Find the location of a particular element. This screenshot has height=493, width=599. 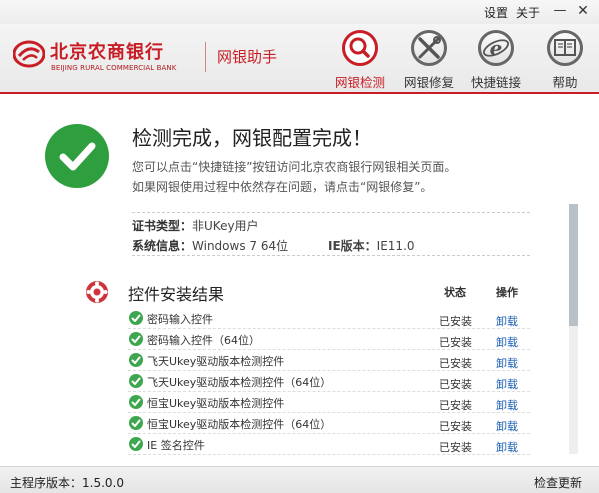

status-column-header: 状态 is located at coordinates (455, 292).